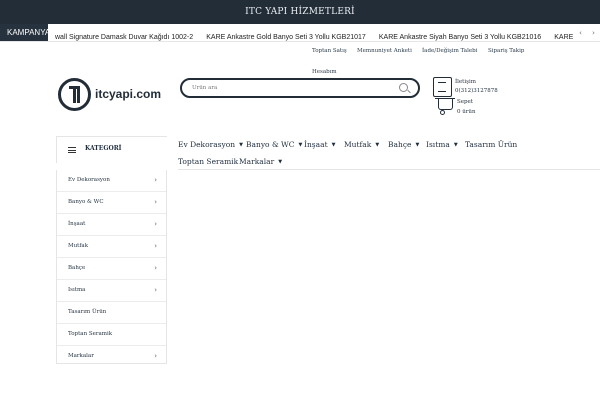 The image size is (600, 400). I want to click on search-box, so click(300, 88).